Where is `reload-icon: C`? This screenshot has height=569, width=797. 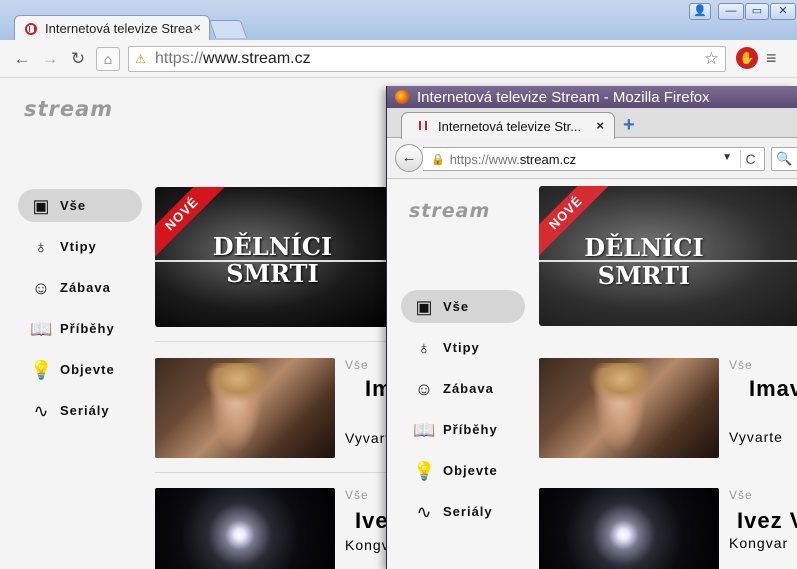 reload-icon: C is located at coordinates (750, 159).